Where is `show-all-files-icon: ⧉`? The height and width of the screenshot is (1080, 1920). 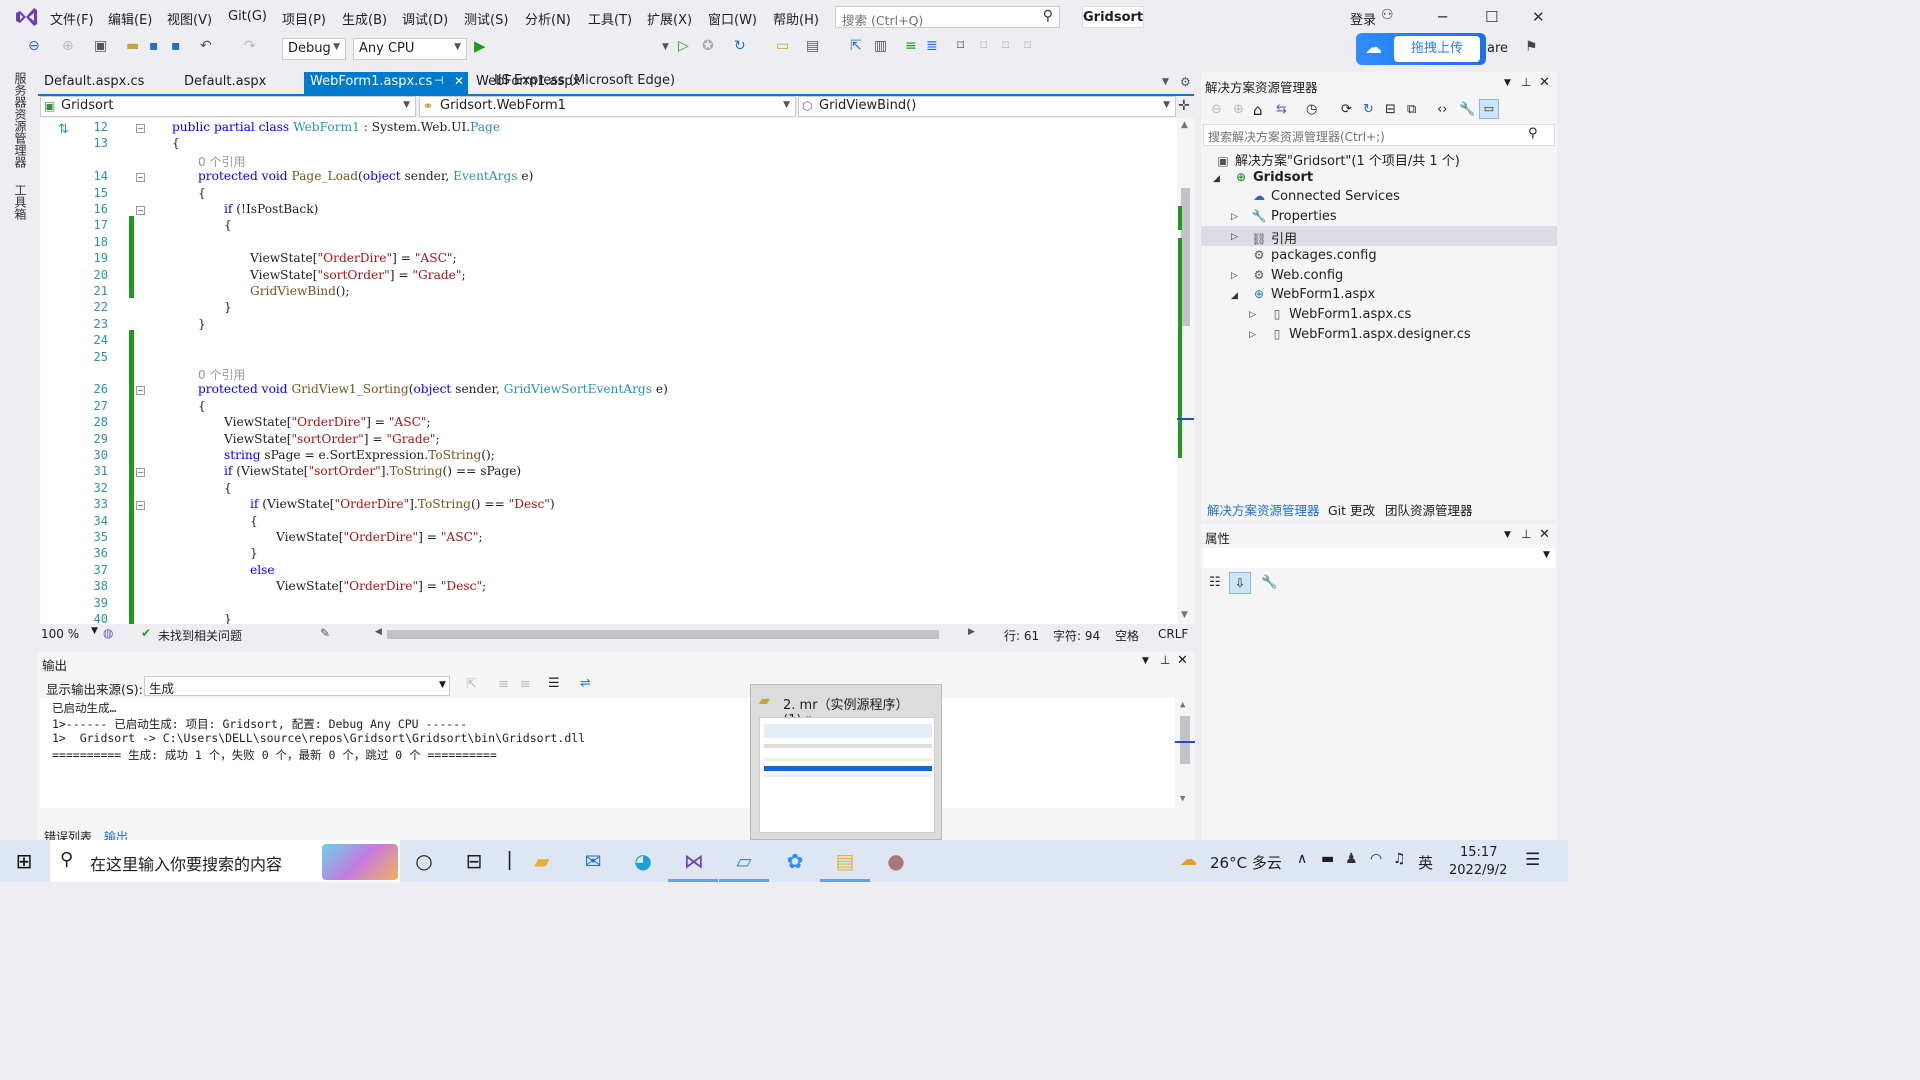
show-all-files-icon: ⧉ is located at coordinates (1411, 109).